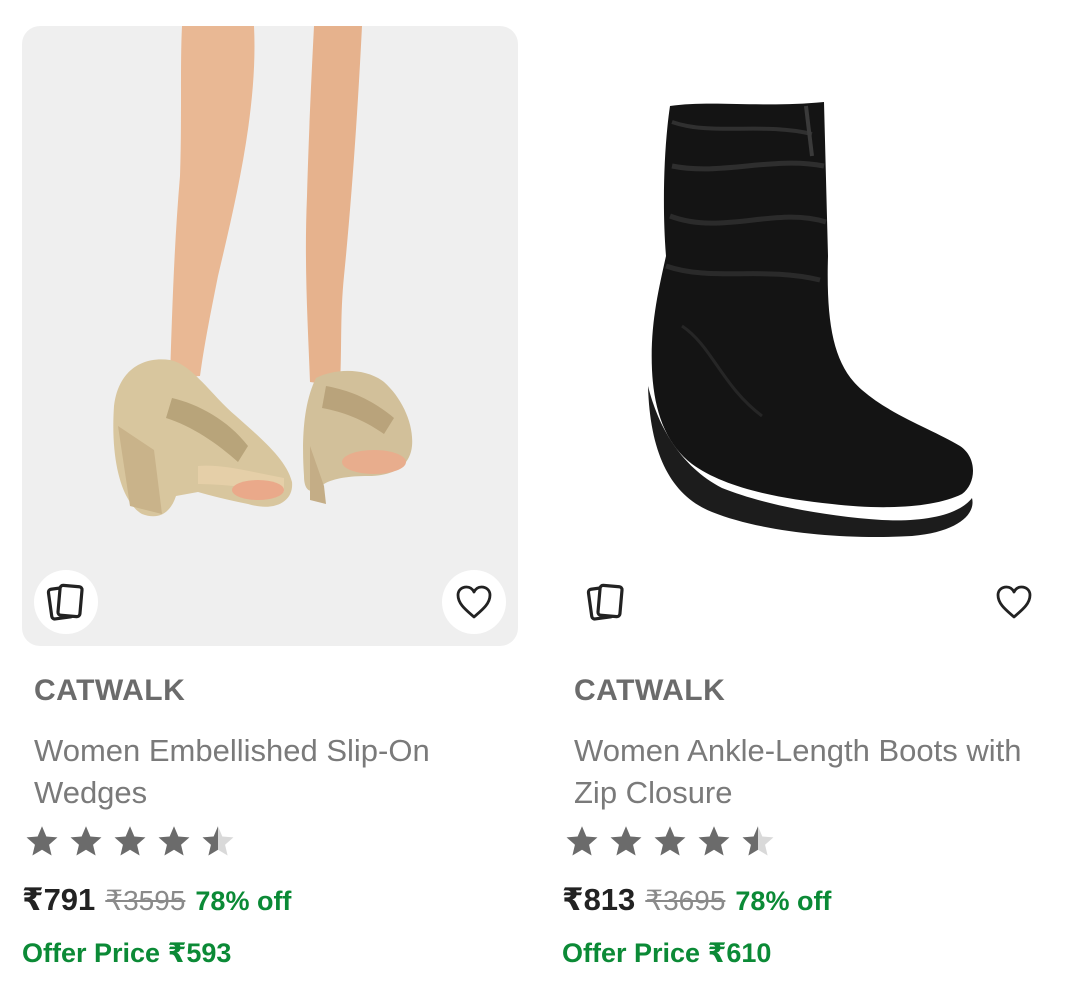 This screenshot has height=988, width=1079. I want to click on product-title: Women Embellished Slip-On Wedges, so click(269, 772).